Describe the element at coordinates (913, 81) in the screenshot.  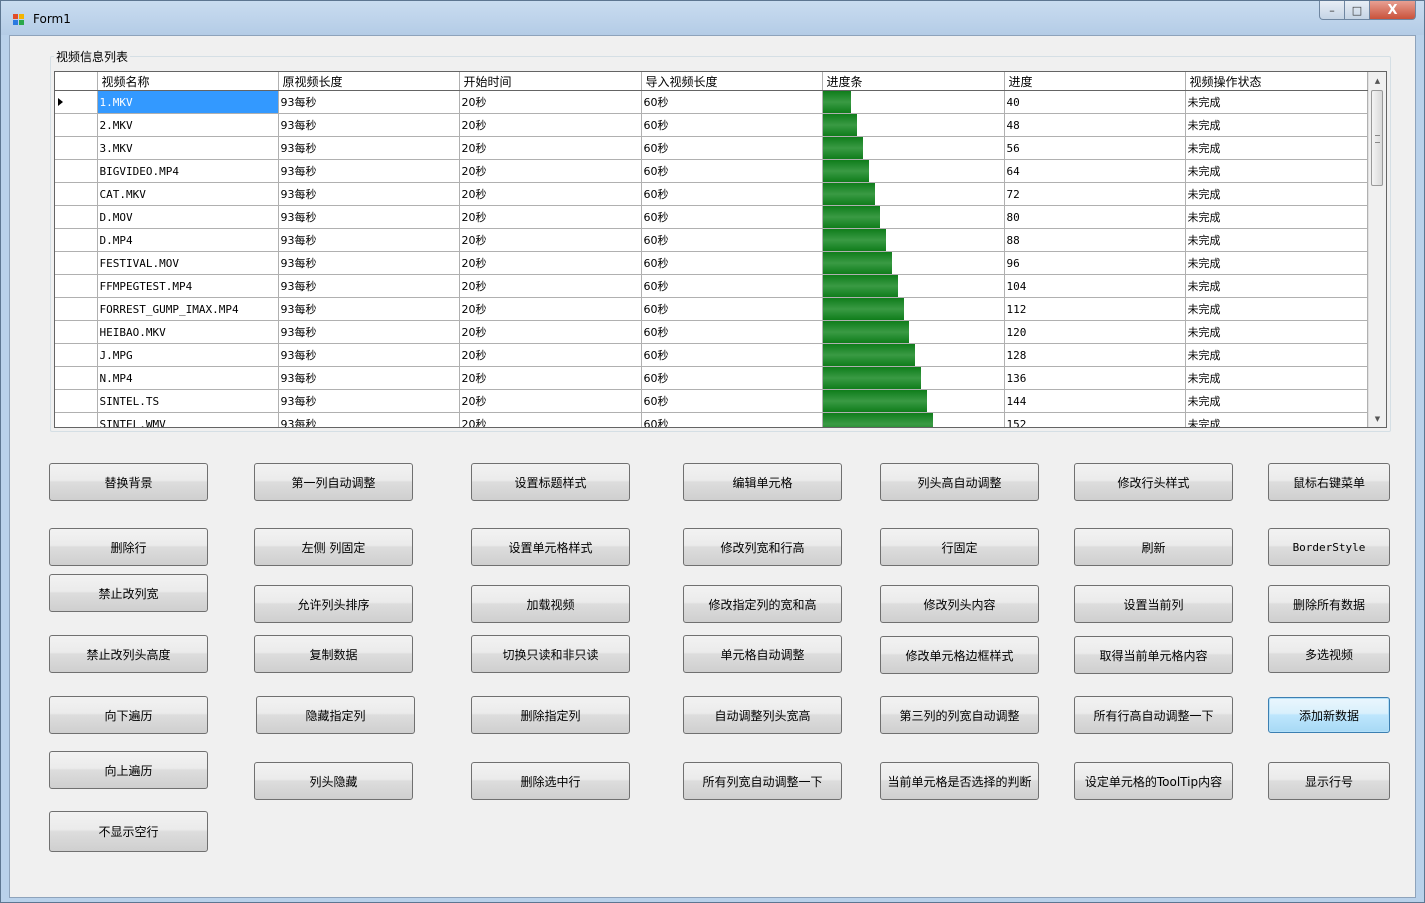
I see `column-header-progress-bar: 进度条` at that location.